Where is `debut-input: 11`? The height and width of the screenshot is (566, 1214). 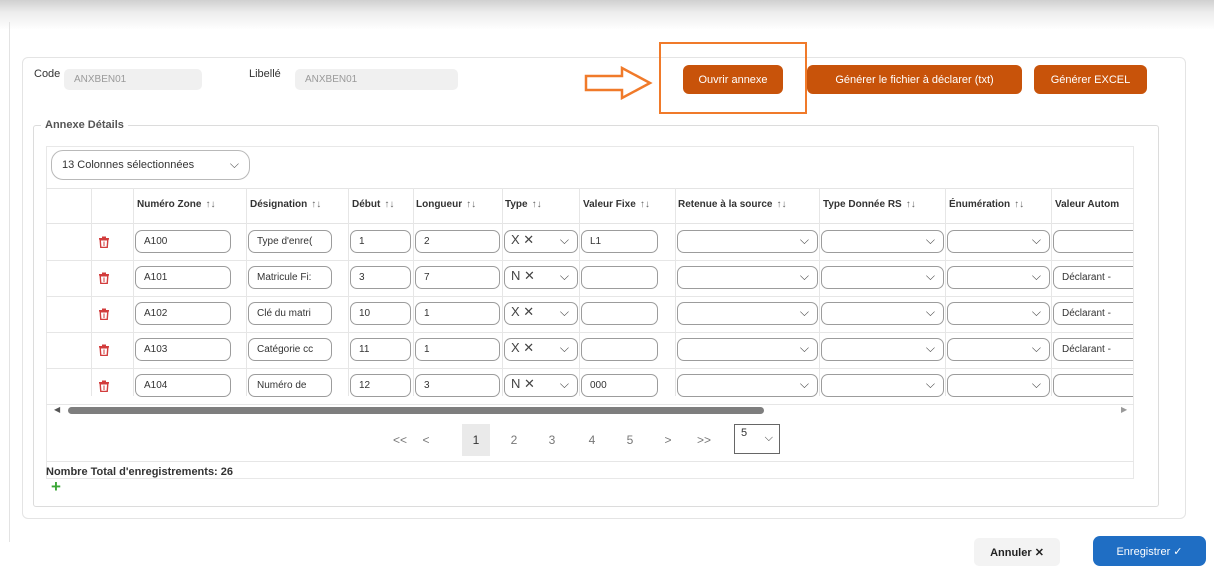
debut-input: 11 is located at coordinates (380, 349).